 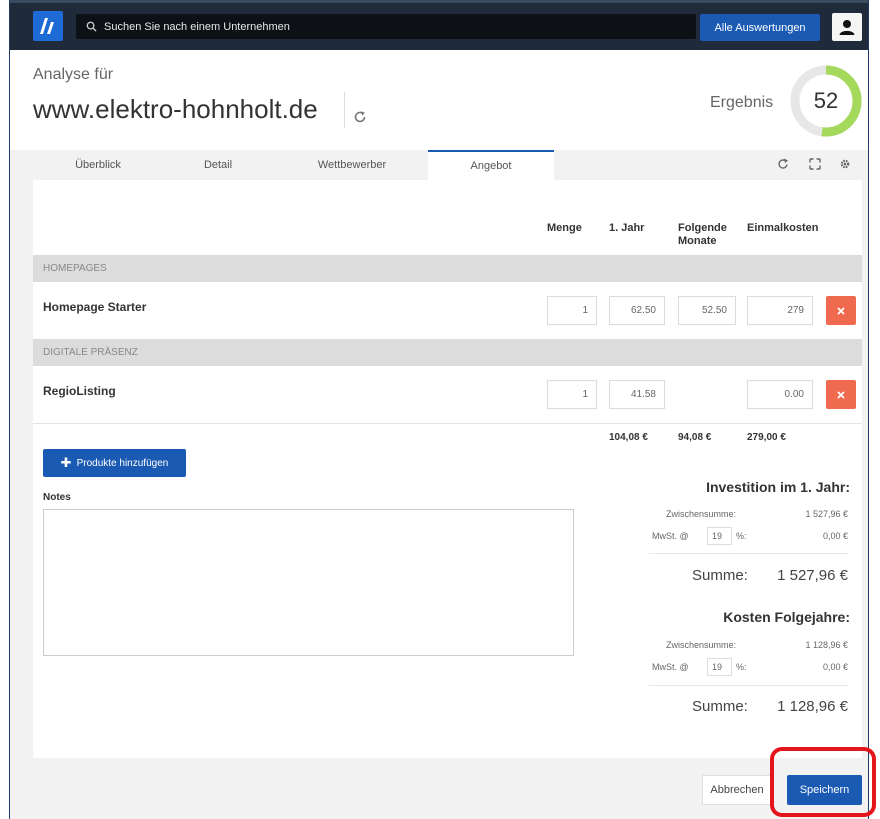 What do you see at coordinates (91, 26) in the screenshot?
I see `search-icon` at bounding box center [91, 26].